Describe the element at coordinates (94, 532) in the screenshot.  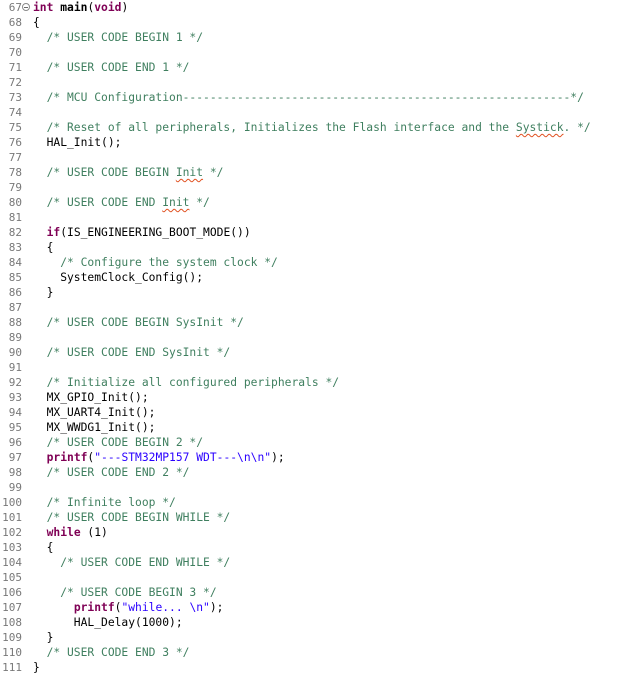
I see `code-token: (1)` at that location.